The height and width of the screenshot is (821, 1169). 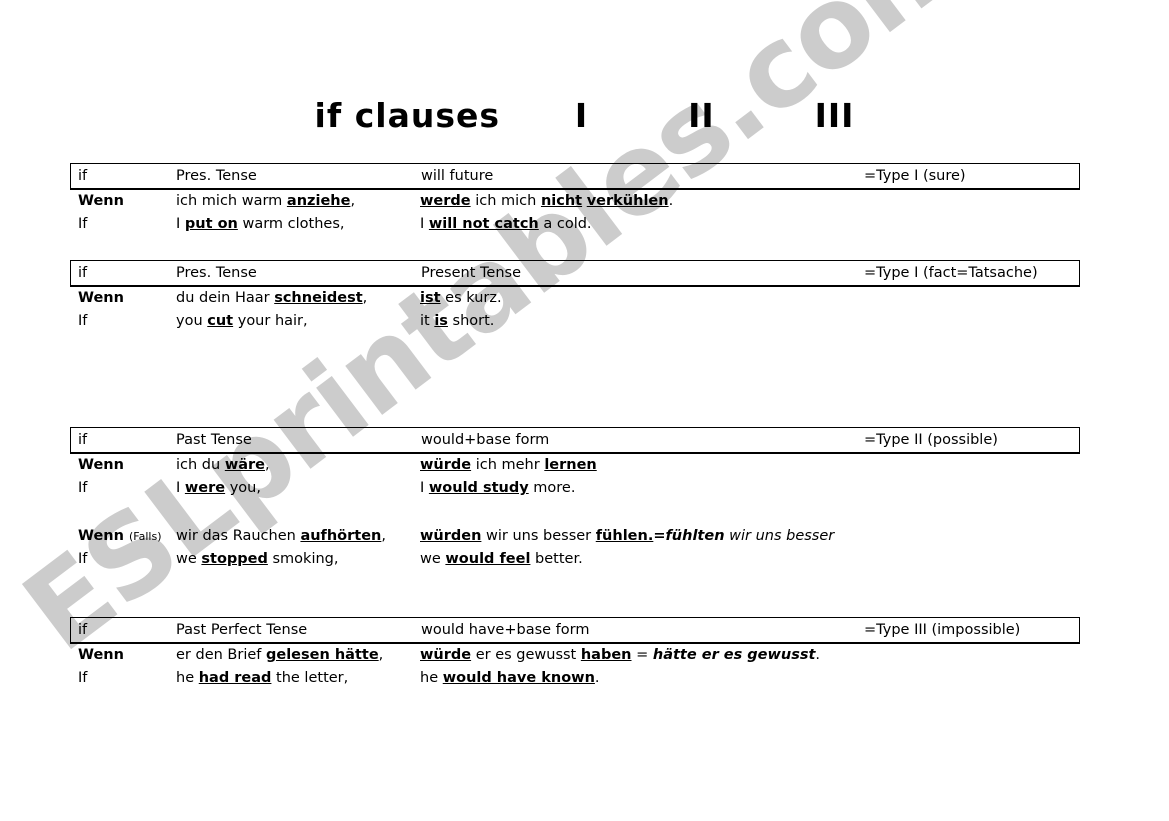 I want to click on page-title: if clauses I II III, so click(x=584, y=115).